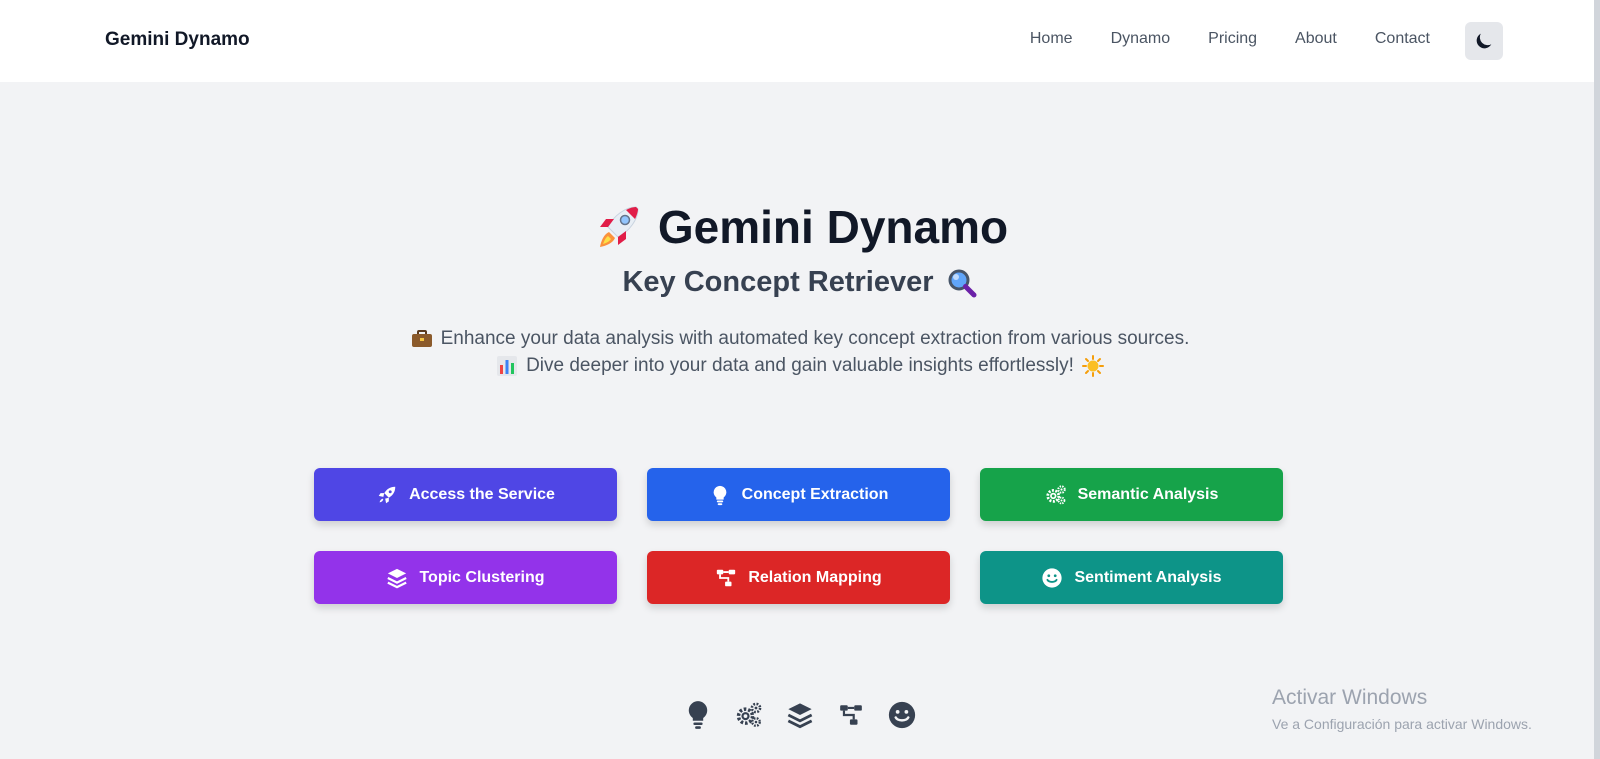 Image resolution: width=1600 pixels, height=759 pixels. What do you see at coordinates (507, 365) in the screenshot?
I see `bar-chart-emoji-icon` at bounding box center [507, 365].